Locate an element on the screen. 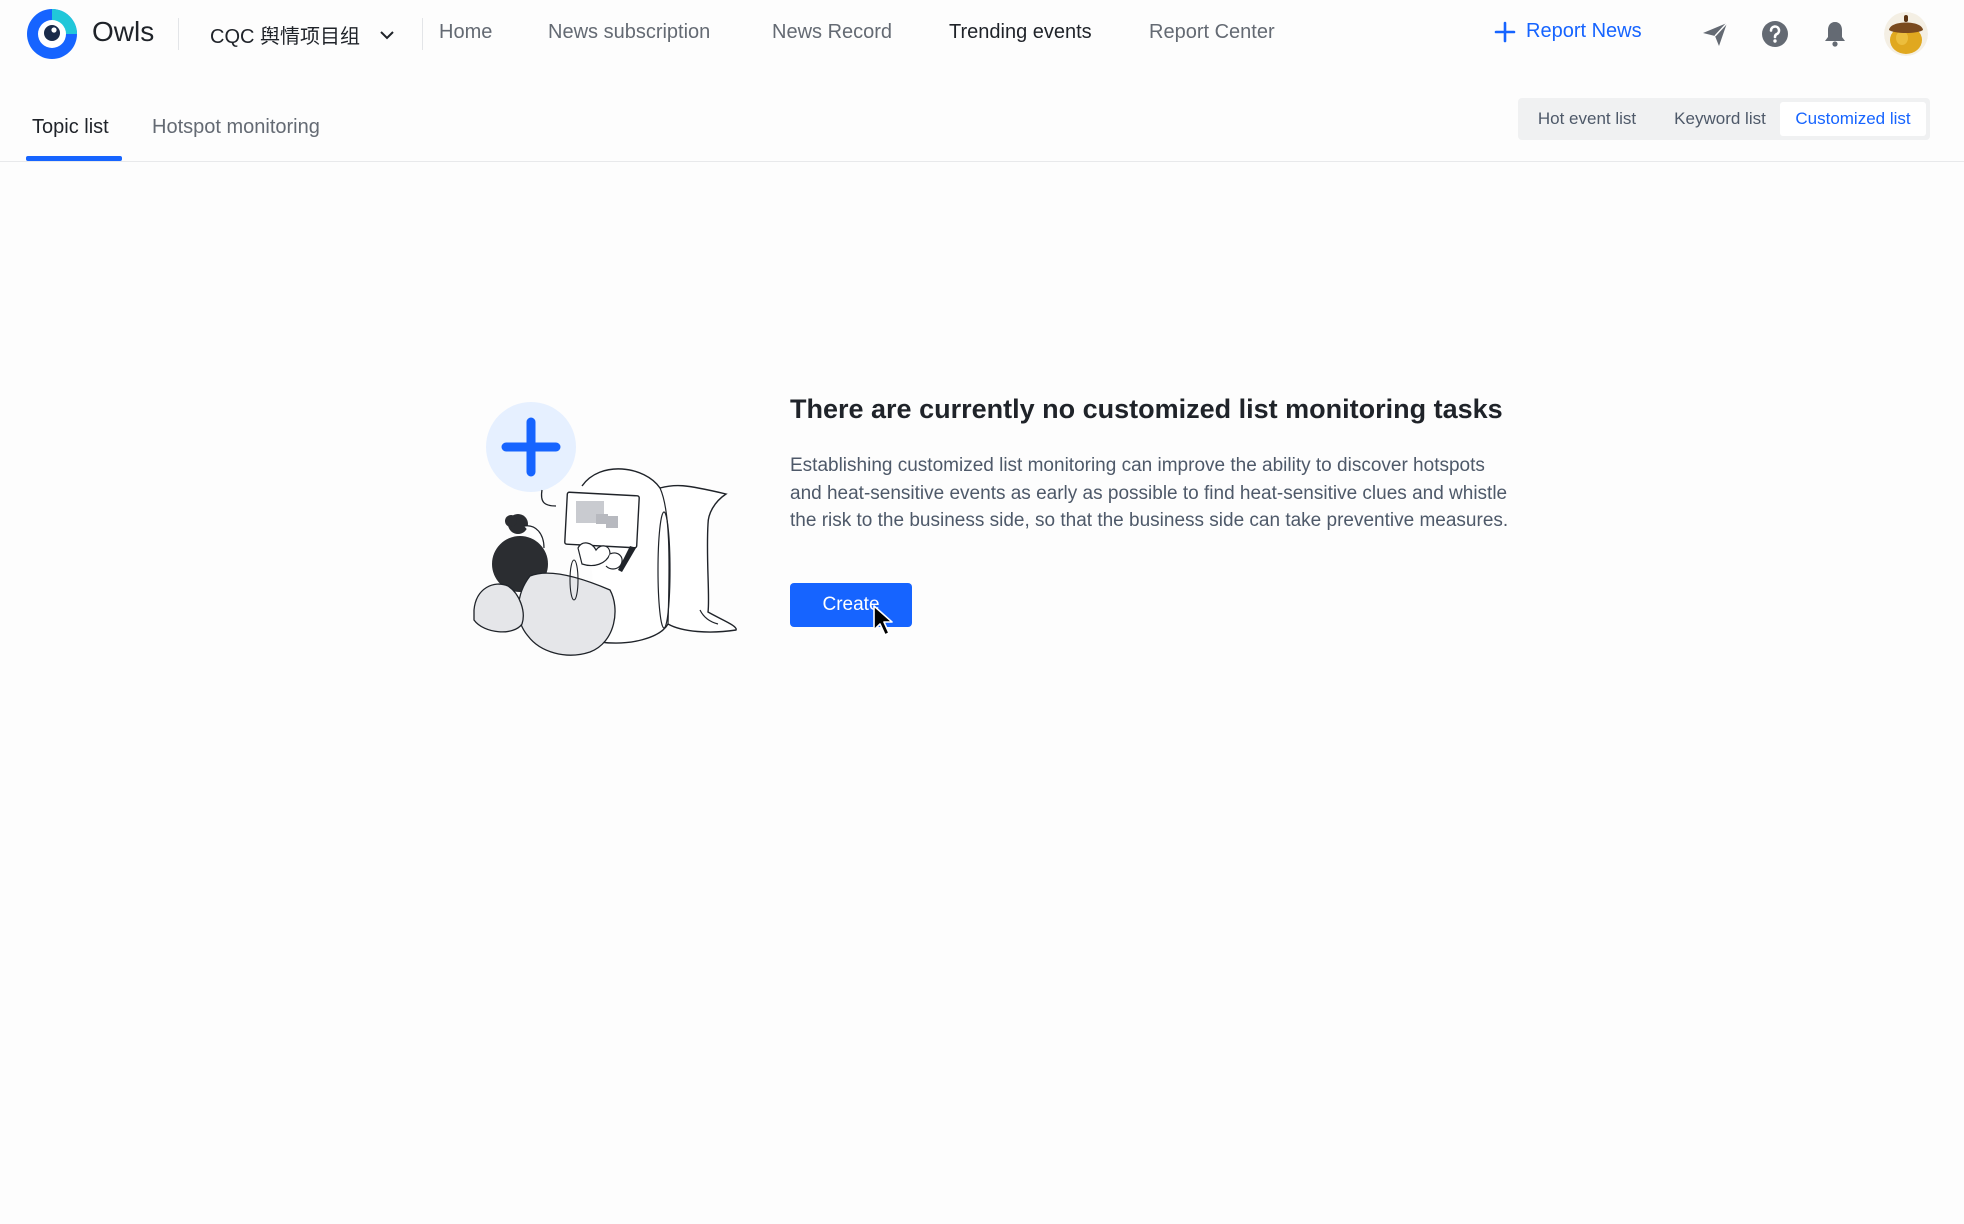 Image resolution: width=1964 pixels, height=1224 pixels. report-news-label: Report News is located at coordinates (1584, 31).